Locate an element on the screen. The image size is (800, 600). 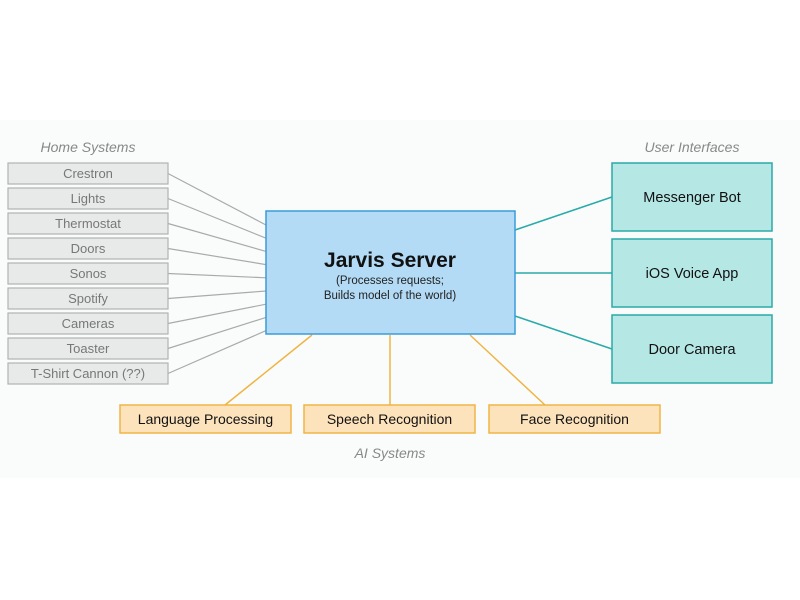
home-node-label: Spotify is located at coordinates (88, 298).